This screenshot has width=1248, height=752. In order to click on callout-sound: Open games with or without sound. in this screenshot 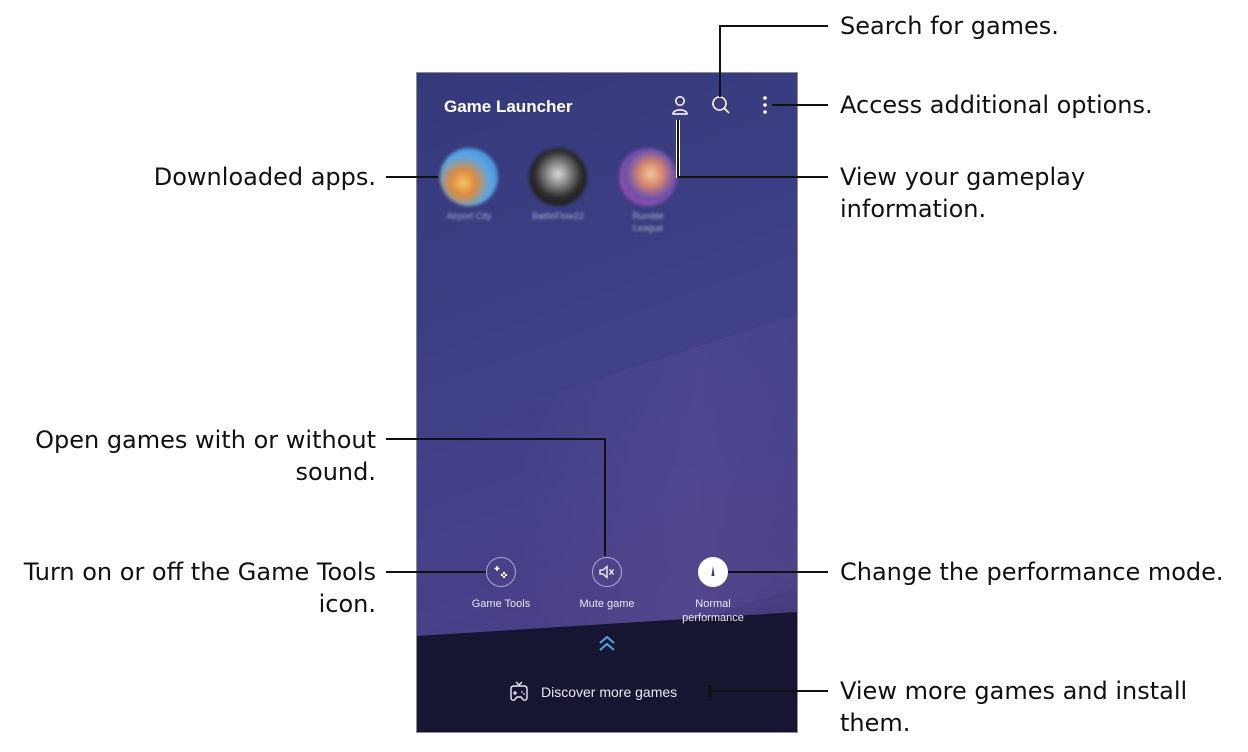, I will do `click(198, 456)`.